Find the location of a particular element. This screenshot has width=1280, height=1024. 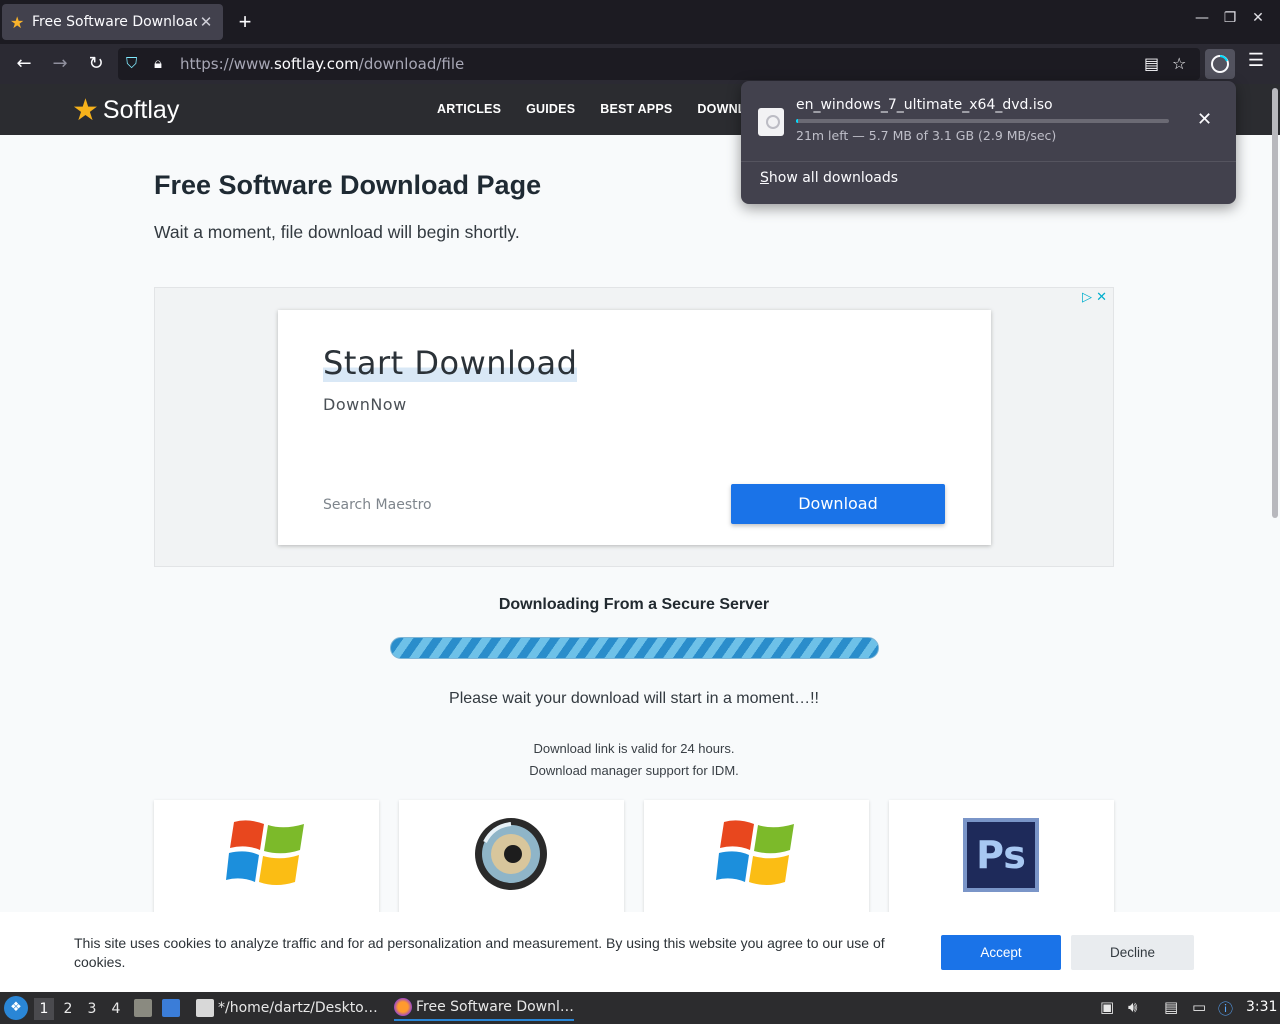

close-tab-icon: ✕ is located at coordinates (206, 22).